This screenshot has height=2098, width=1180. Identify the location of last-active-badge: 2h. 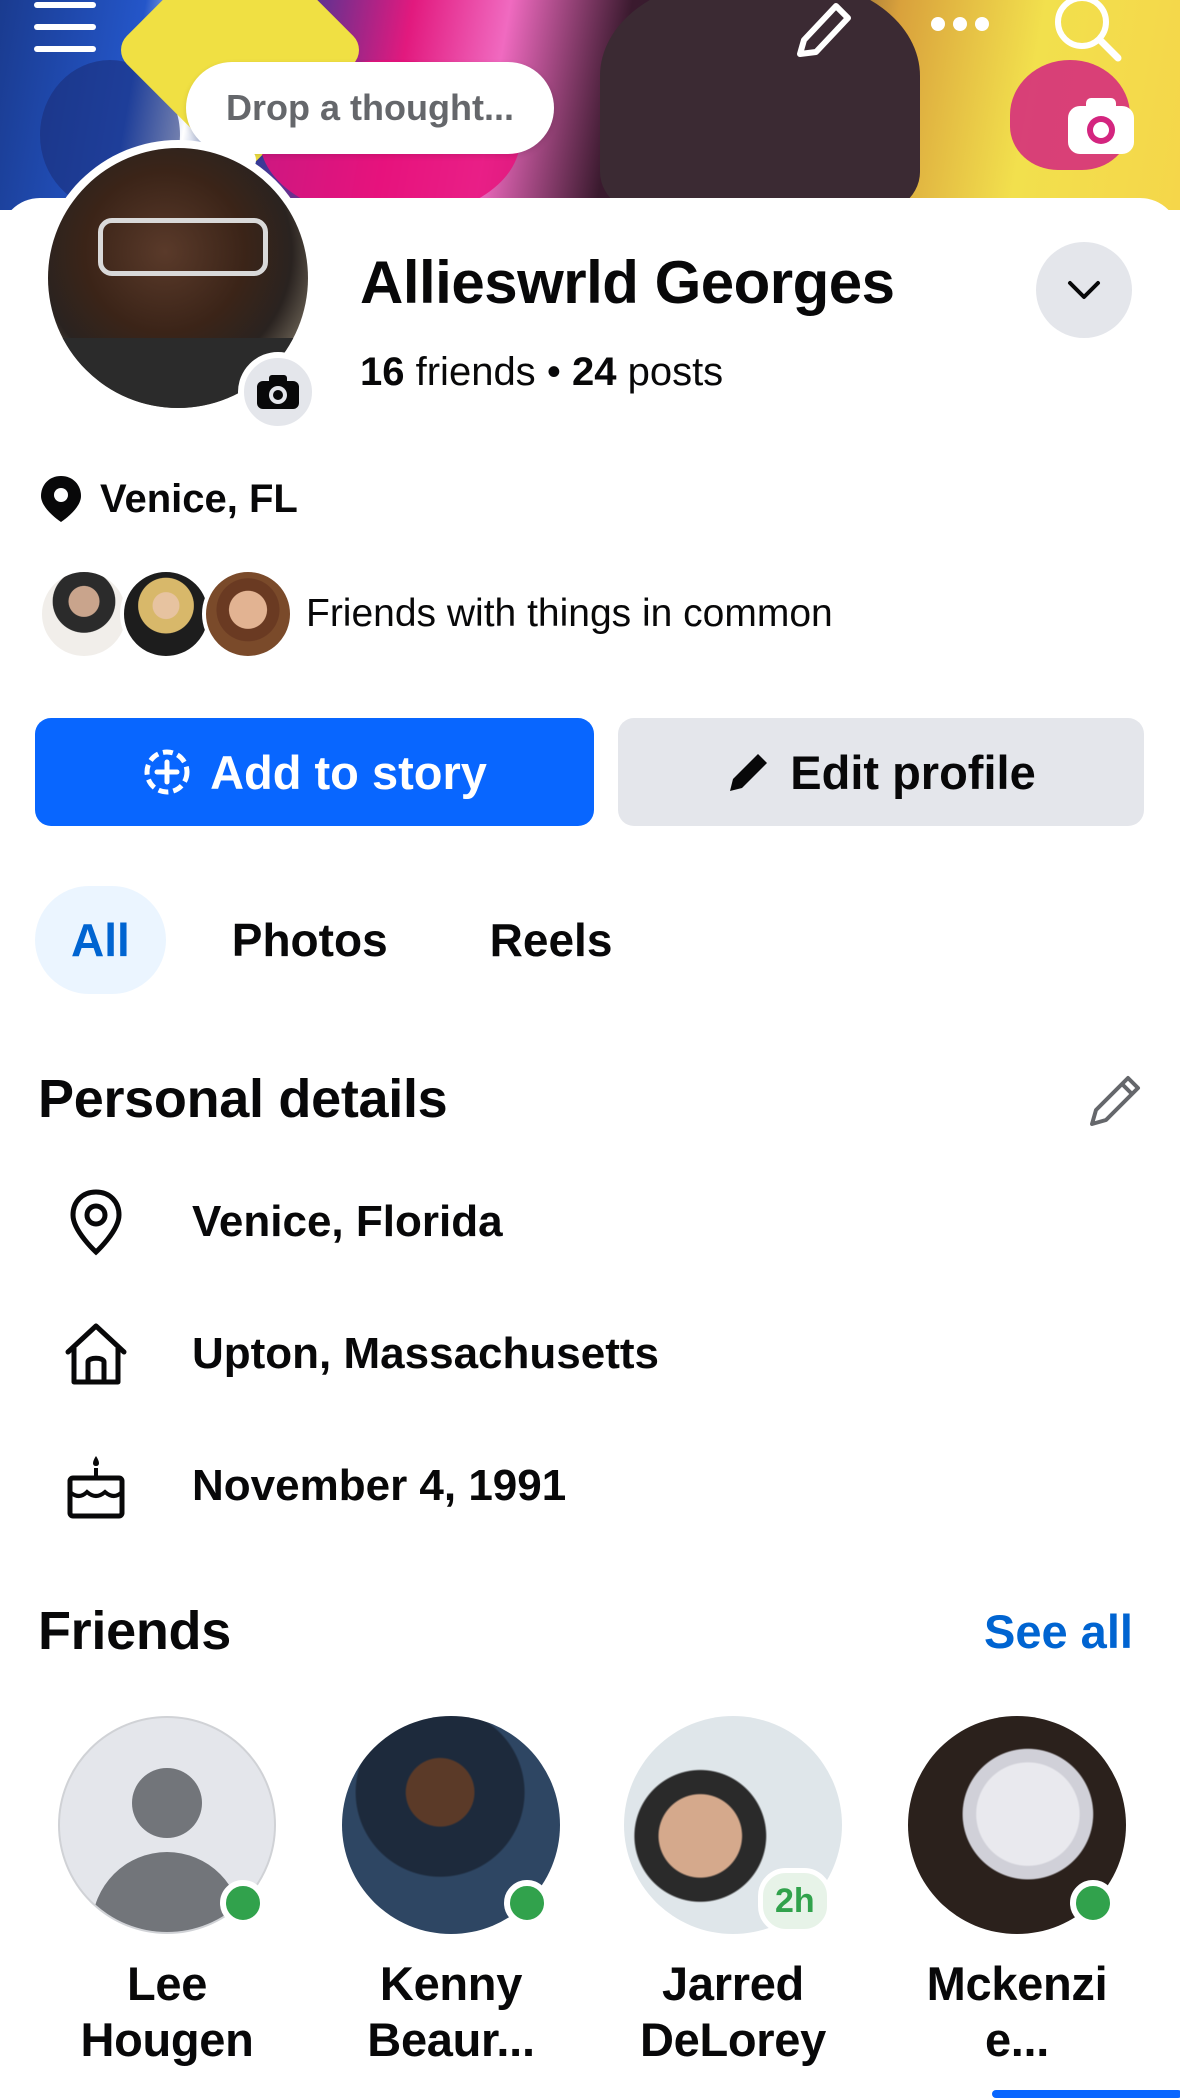
(795, 1901).